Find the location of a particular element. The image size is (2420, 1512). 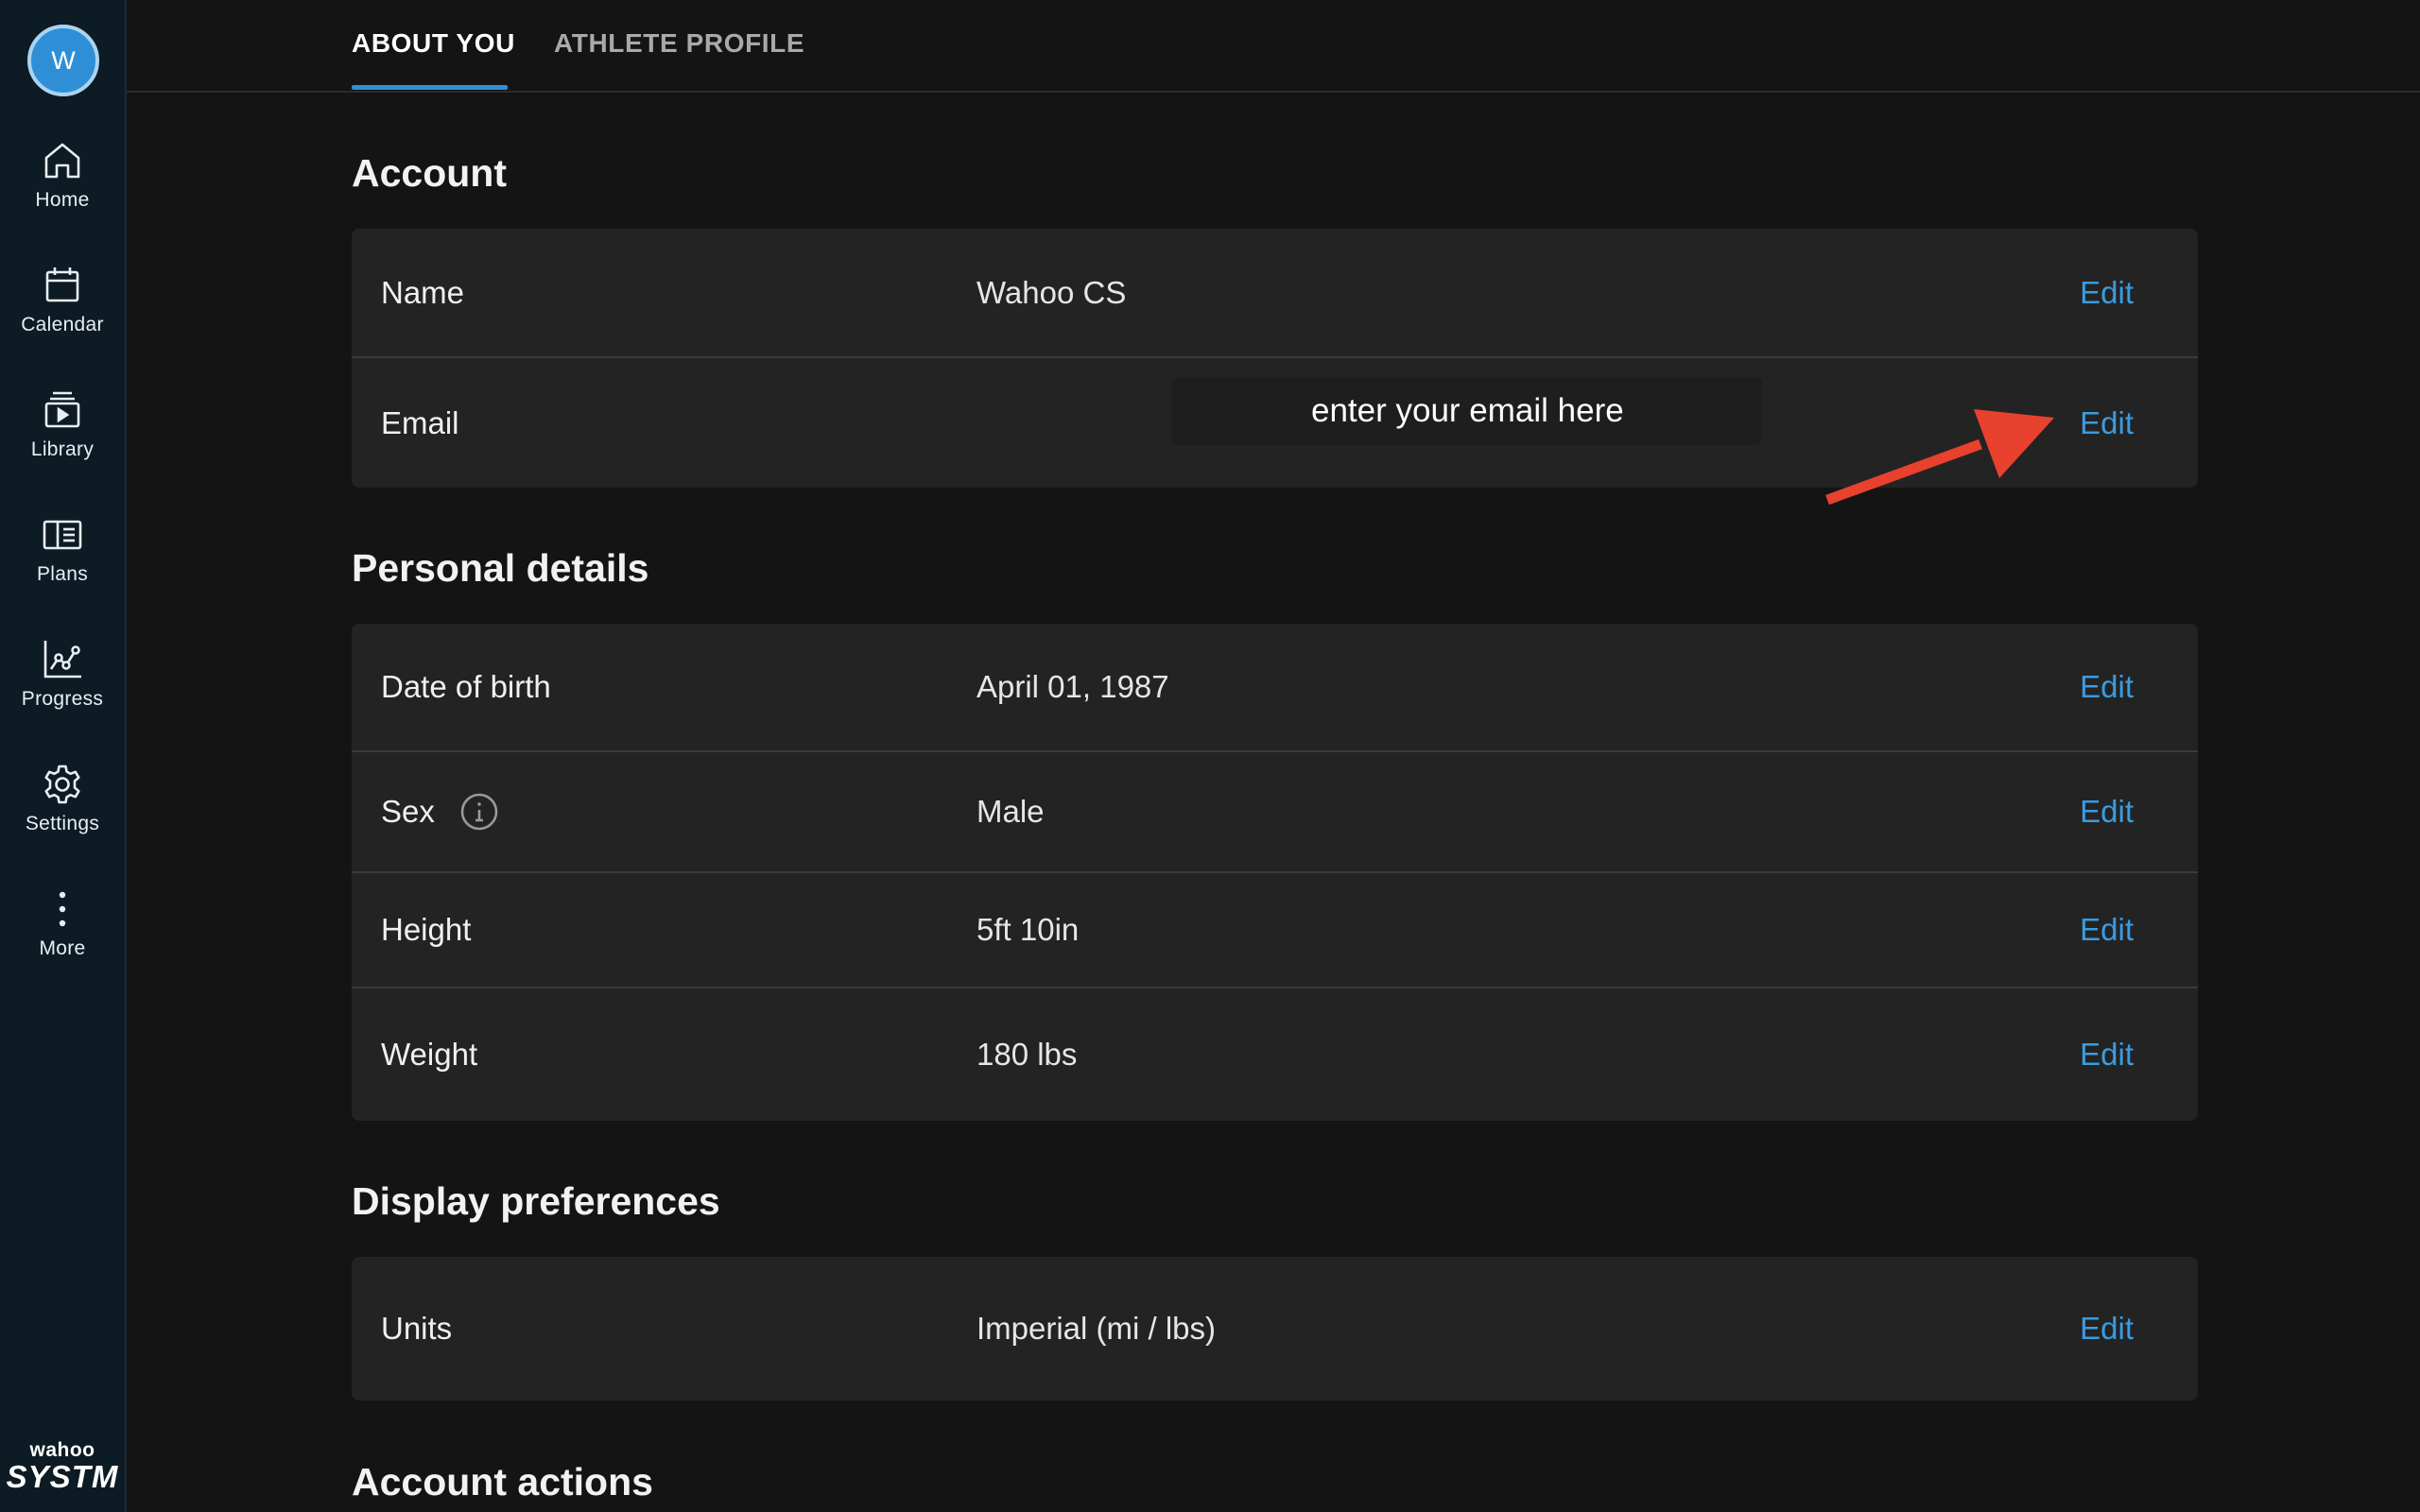

tab-about-you: ABOUT YOU is located at coordinates (433, 43).